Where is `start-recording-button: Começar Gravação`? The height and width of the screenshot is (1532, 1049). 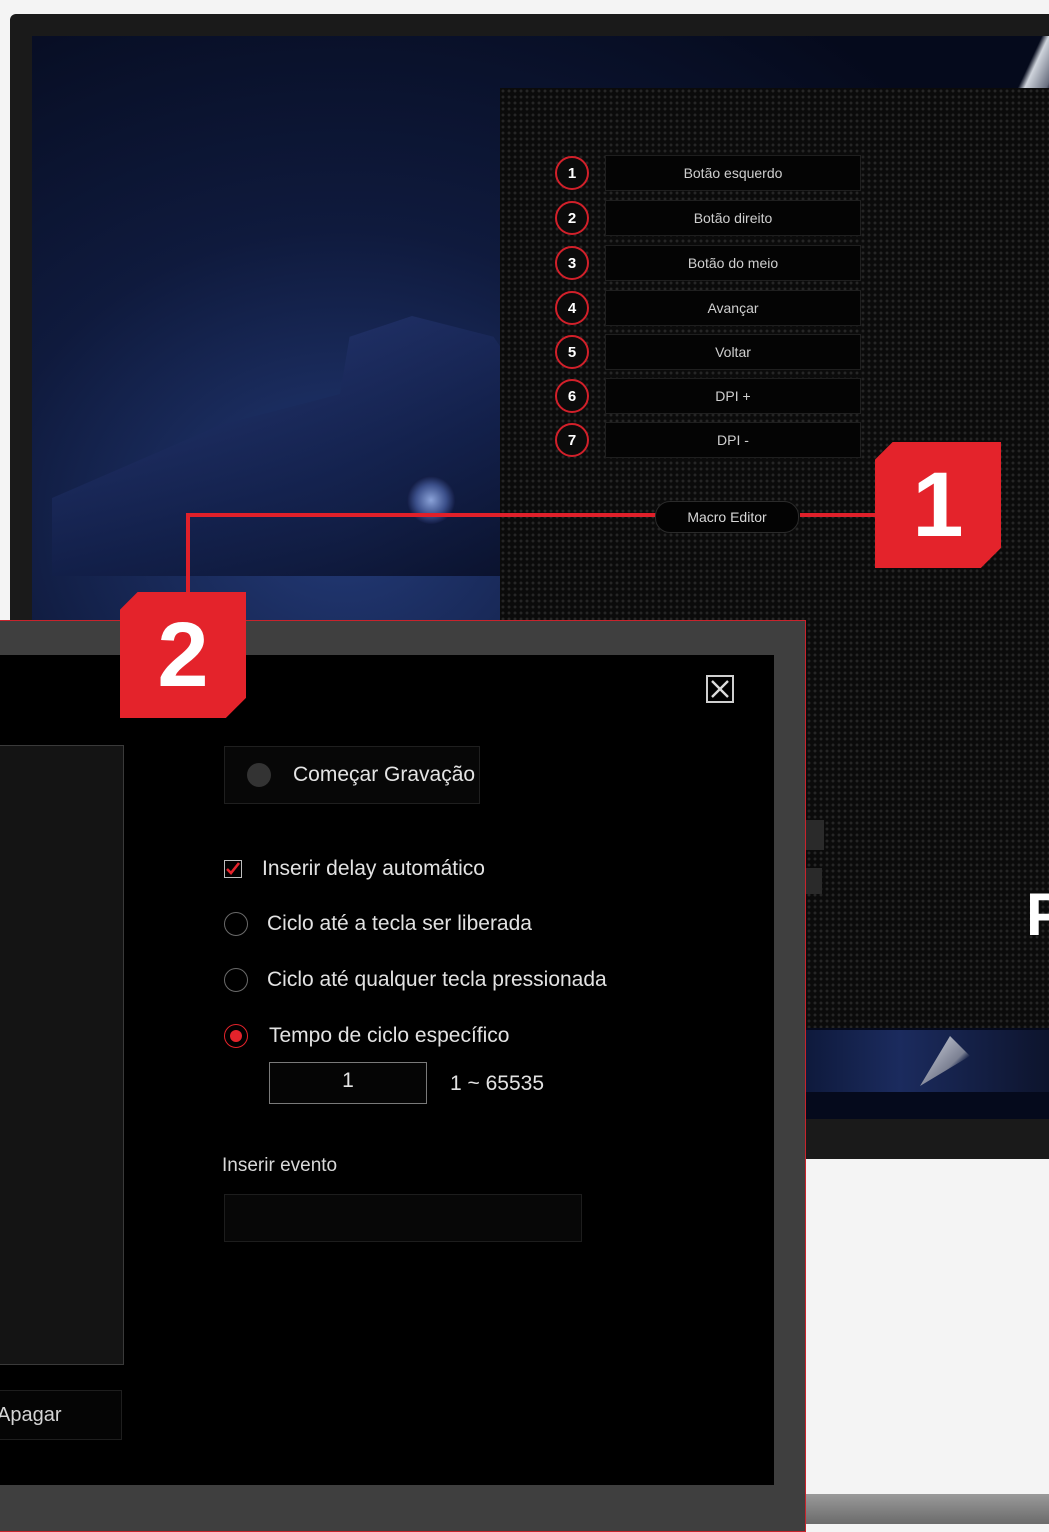
start-recording-button: Começar Gravação is located at coordinates (352, 775).